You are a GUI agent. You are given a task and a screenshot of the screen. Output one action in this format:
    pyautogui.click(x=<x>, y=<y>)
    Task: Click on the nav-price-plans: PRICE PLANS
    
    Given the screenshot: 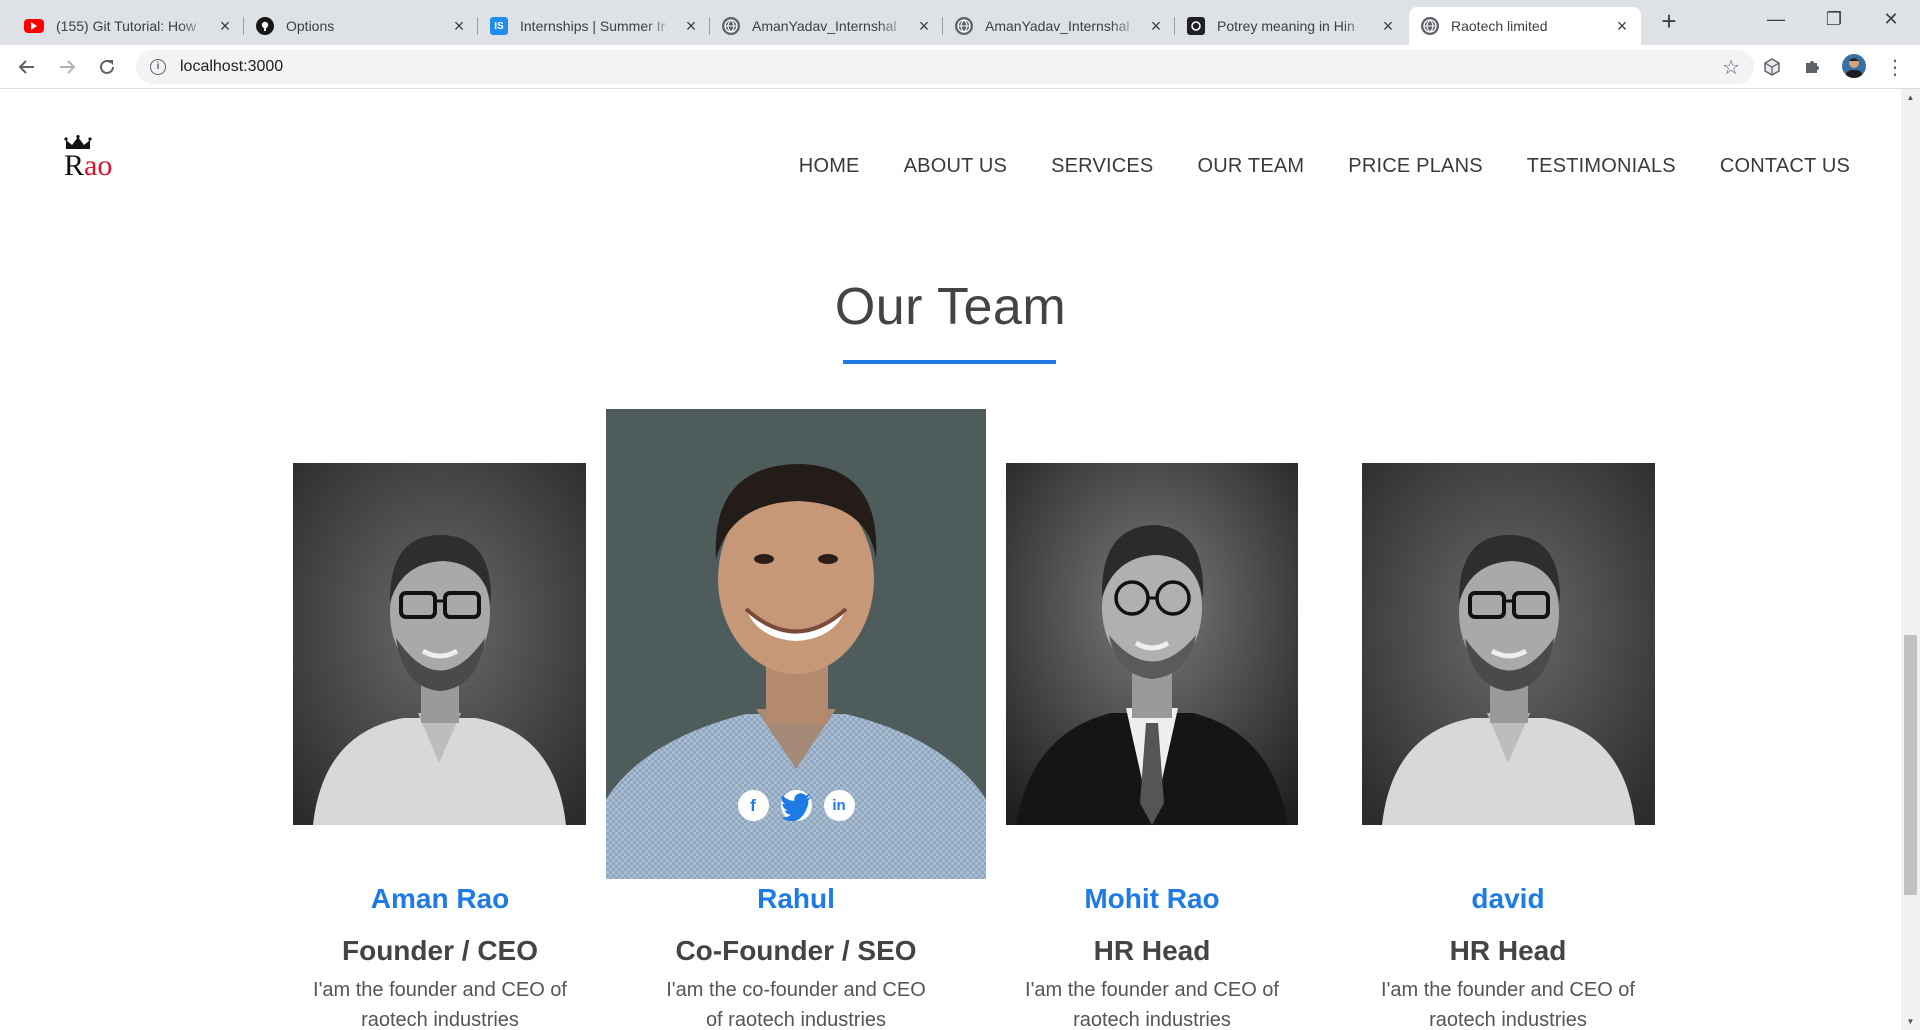 What is the action you would take?
    pyautogui.click(x=1415, y=166)
    